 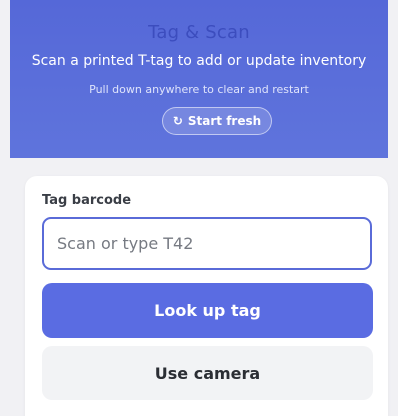 What do you see at coordinates (87, 200) in the screenshot?
I see `barcode-field-label: Tag barcode` at bounding box center [87, 200].